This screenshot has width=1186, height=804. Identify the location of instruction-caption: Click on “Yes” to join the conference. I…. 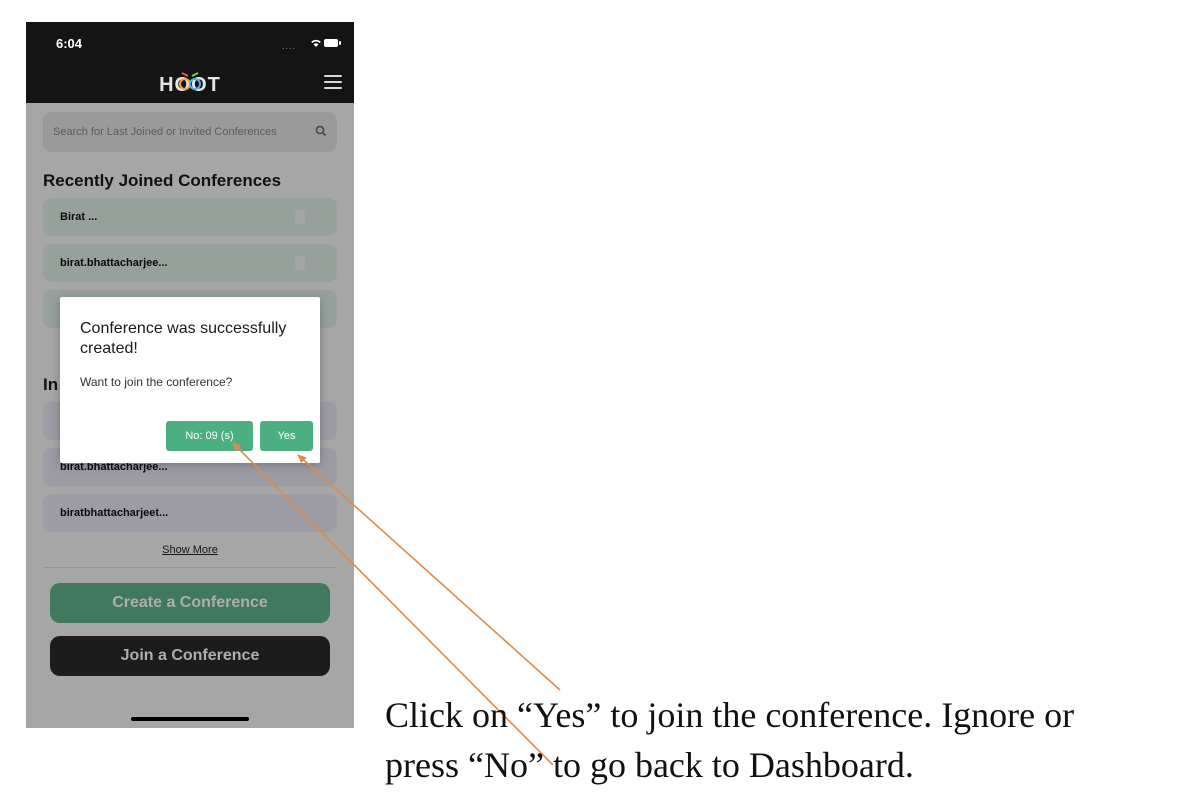
(785, 740).